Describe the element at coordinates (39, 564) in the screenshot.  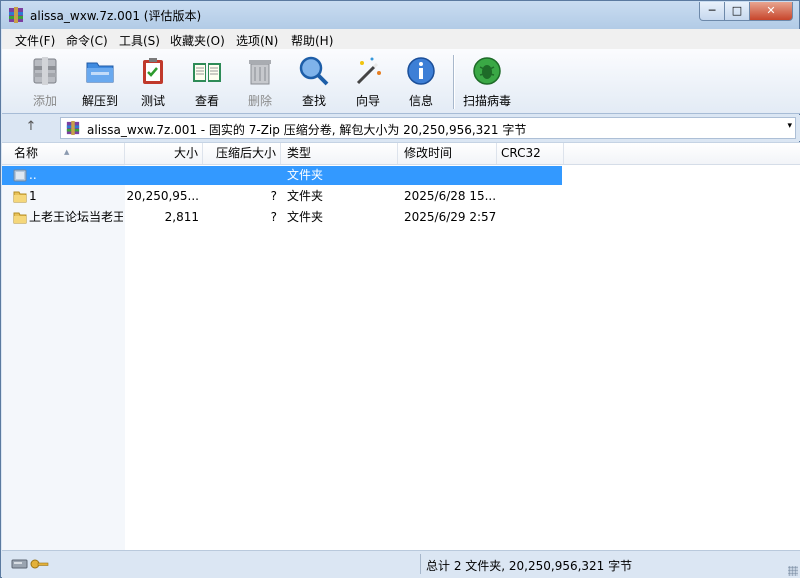
I see `key-icon` at that location.